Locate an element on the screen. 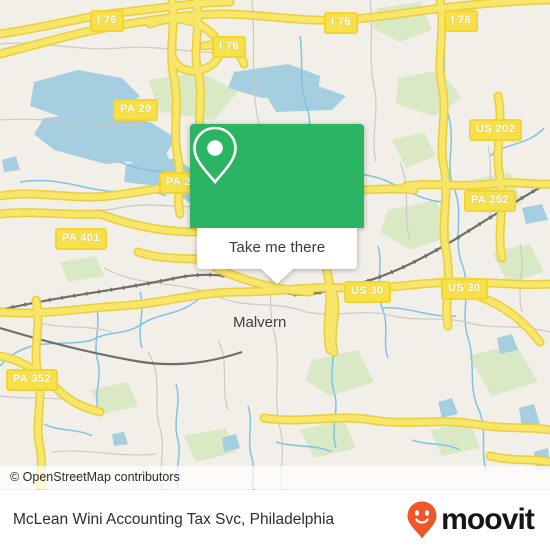 The height and width of the screenshot is (550, 550). map-pin-icon is located at coordinates (215, 155).